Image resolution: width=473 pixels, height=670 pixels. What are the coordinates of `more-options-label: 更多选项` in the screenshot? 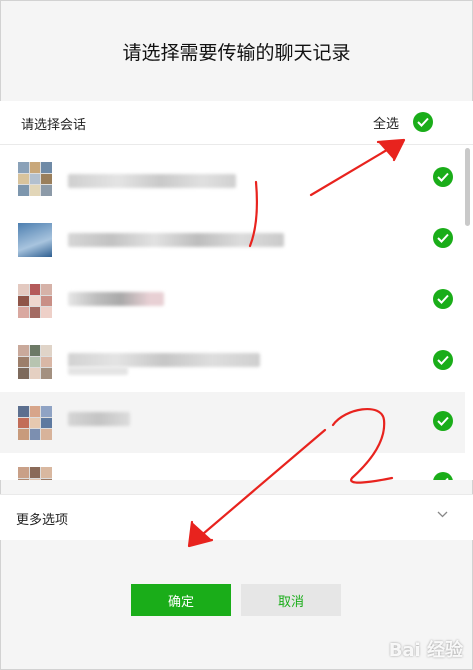 It's located at (42, 520).